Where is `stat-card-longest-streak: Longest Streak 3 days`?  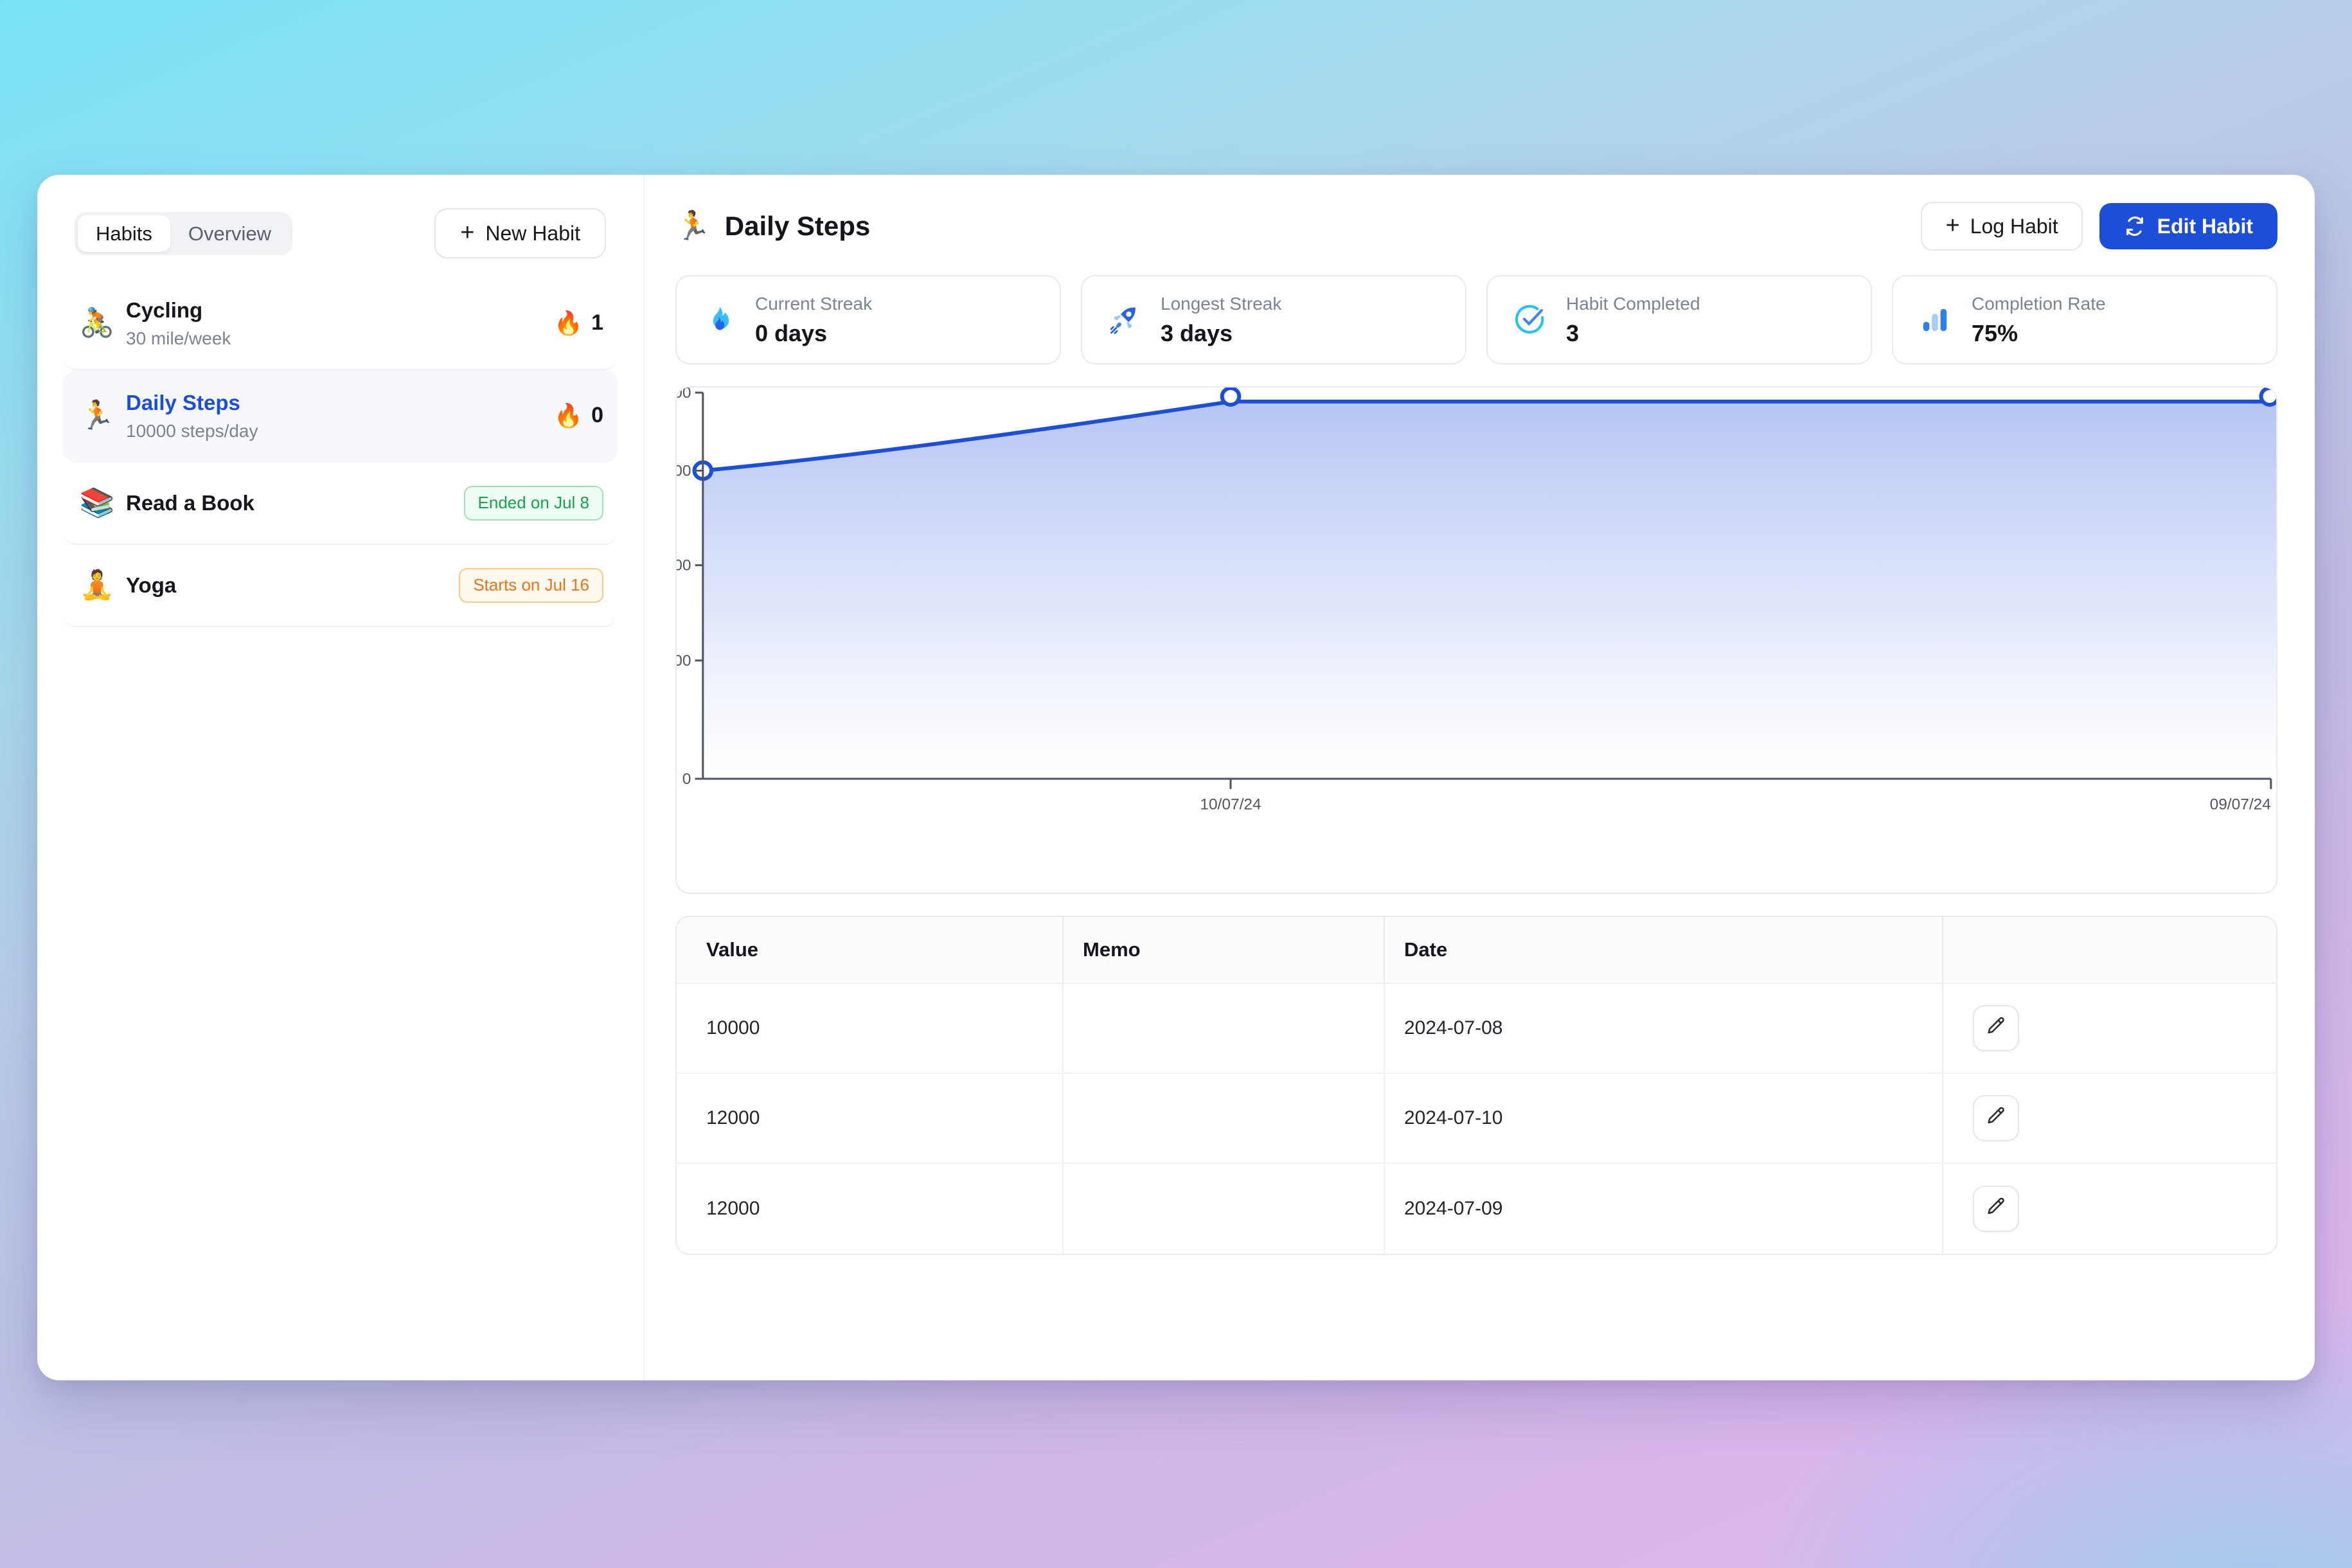 stat-card-longest-streak: Longest Streak 3 days is located at coordinates (1273, 319).